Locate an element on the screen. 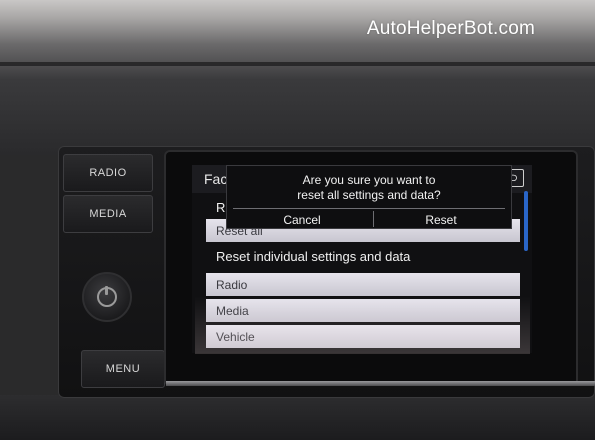 Image resolution: width=595 pixels, height=440 pixels. power-icon is located at coordinates (107, 296).